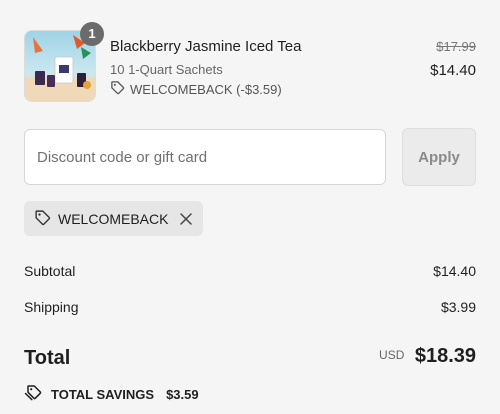  What do you see at coordinates (51, 307) in the screenshot?
I see `shipping-label: Shipping` at bounding box center [51, 307].